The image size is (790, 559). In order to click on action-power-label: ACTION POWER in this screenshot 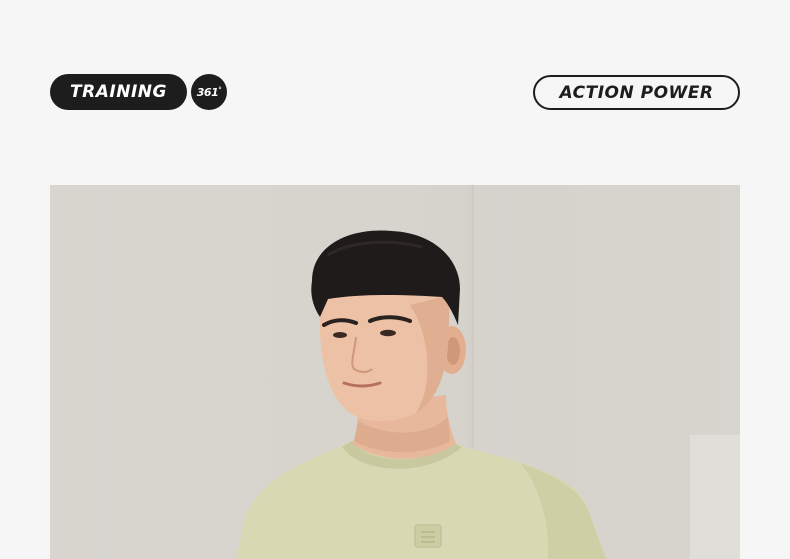, I will do `click(636, 92)`.